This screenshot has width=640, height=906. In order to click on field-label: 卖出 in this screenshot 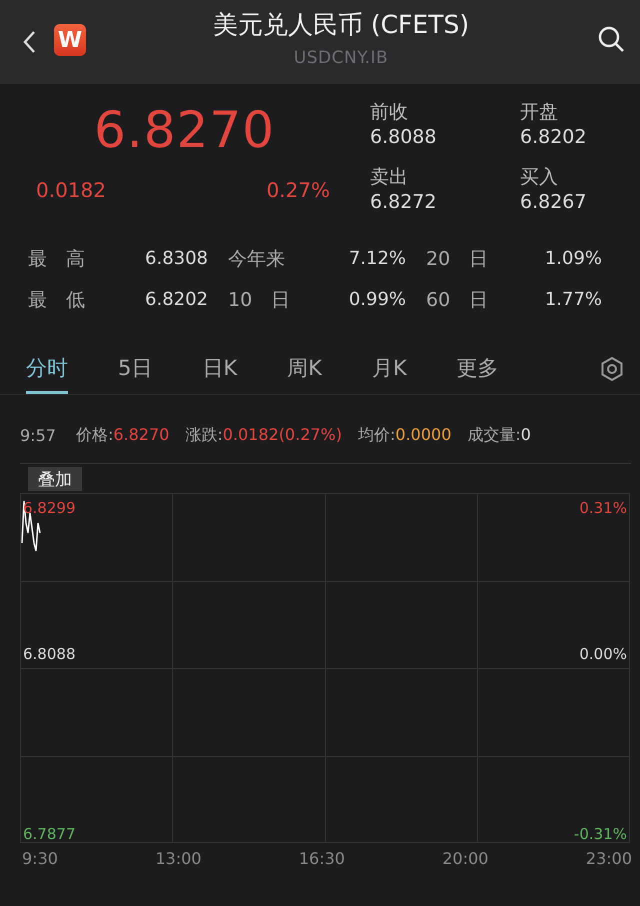, I will do `click(389, 177)`.